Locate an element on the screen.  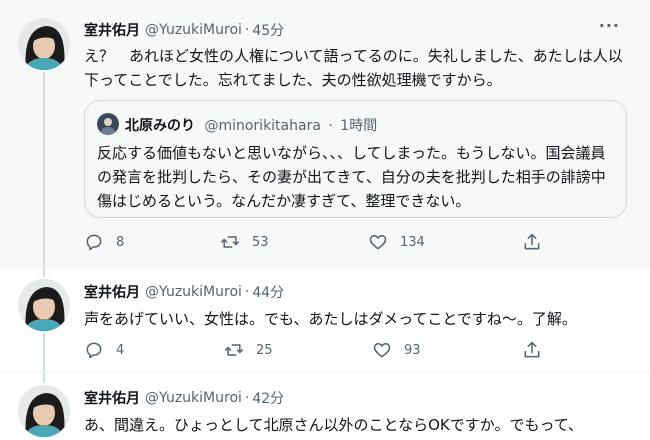
reply-button: 8 is located at coordinates (104, 242).